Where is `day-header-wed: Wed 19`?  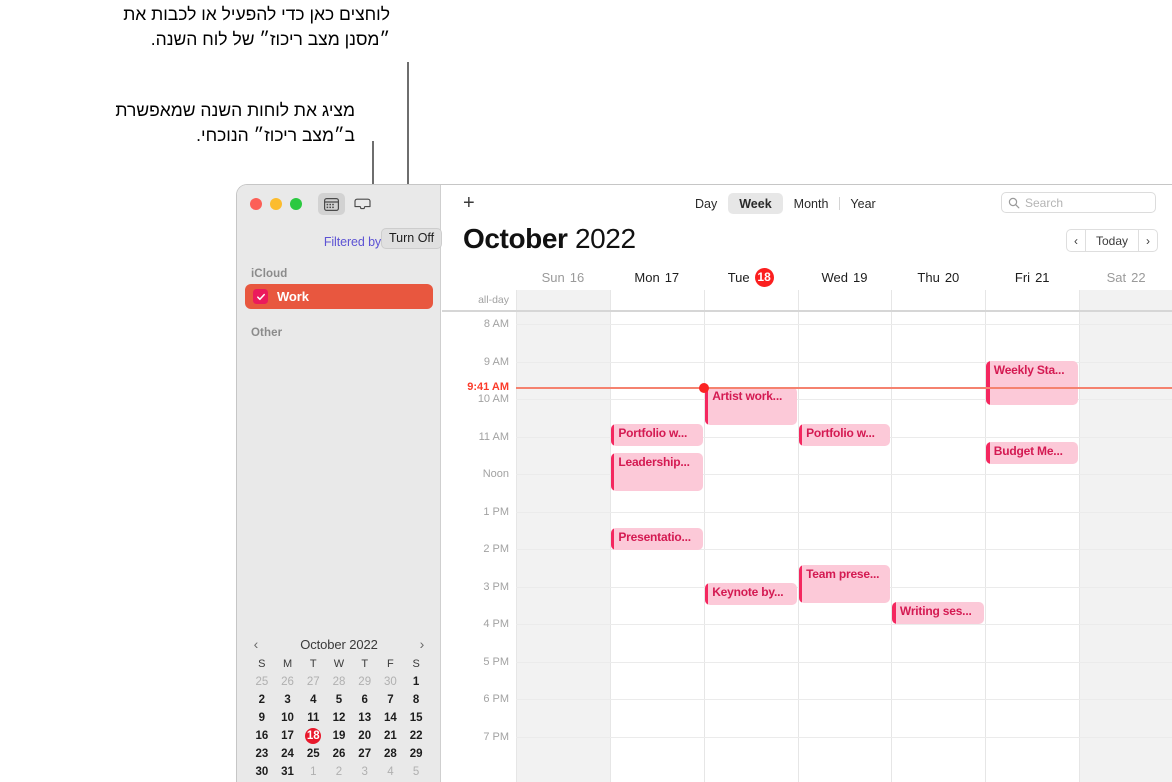 day-header-wed: Wed 19 is located at coordinates (845, 277).